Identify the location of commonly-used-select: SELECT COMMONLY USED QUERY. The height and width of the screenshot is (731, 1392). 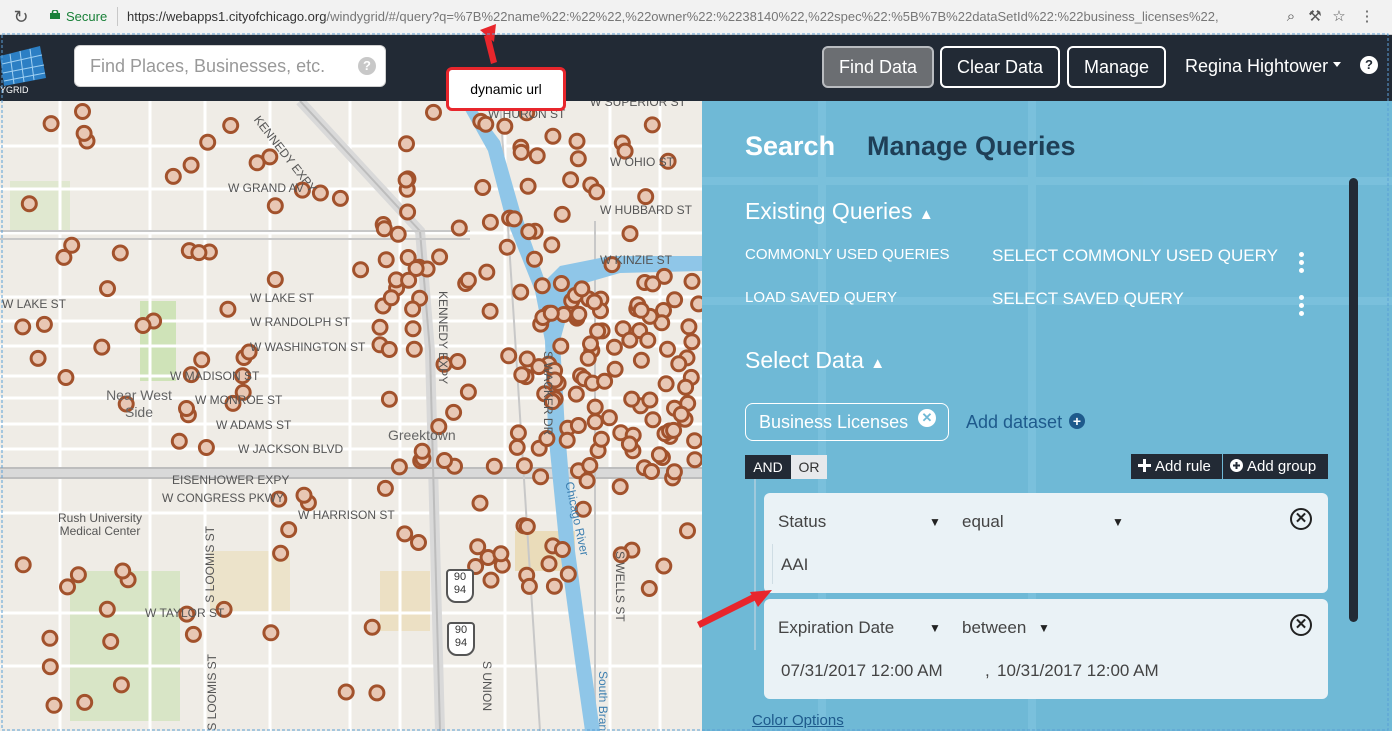
(1135, 256).